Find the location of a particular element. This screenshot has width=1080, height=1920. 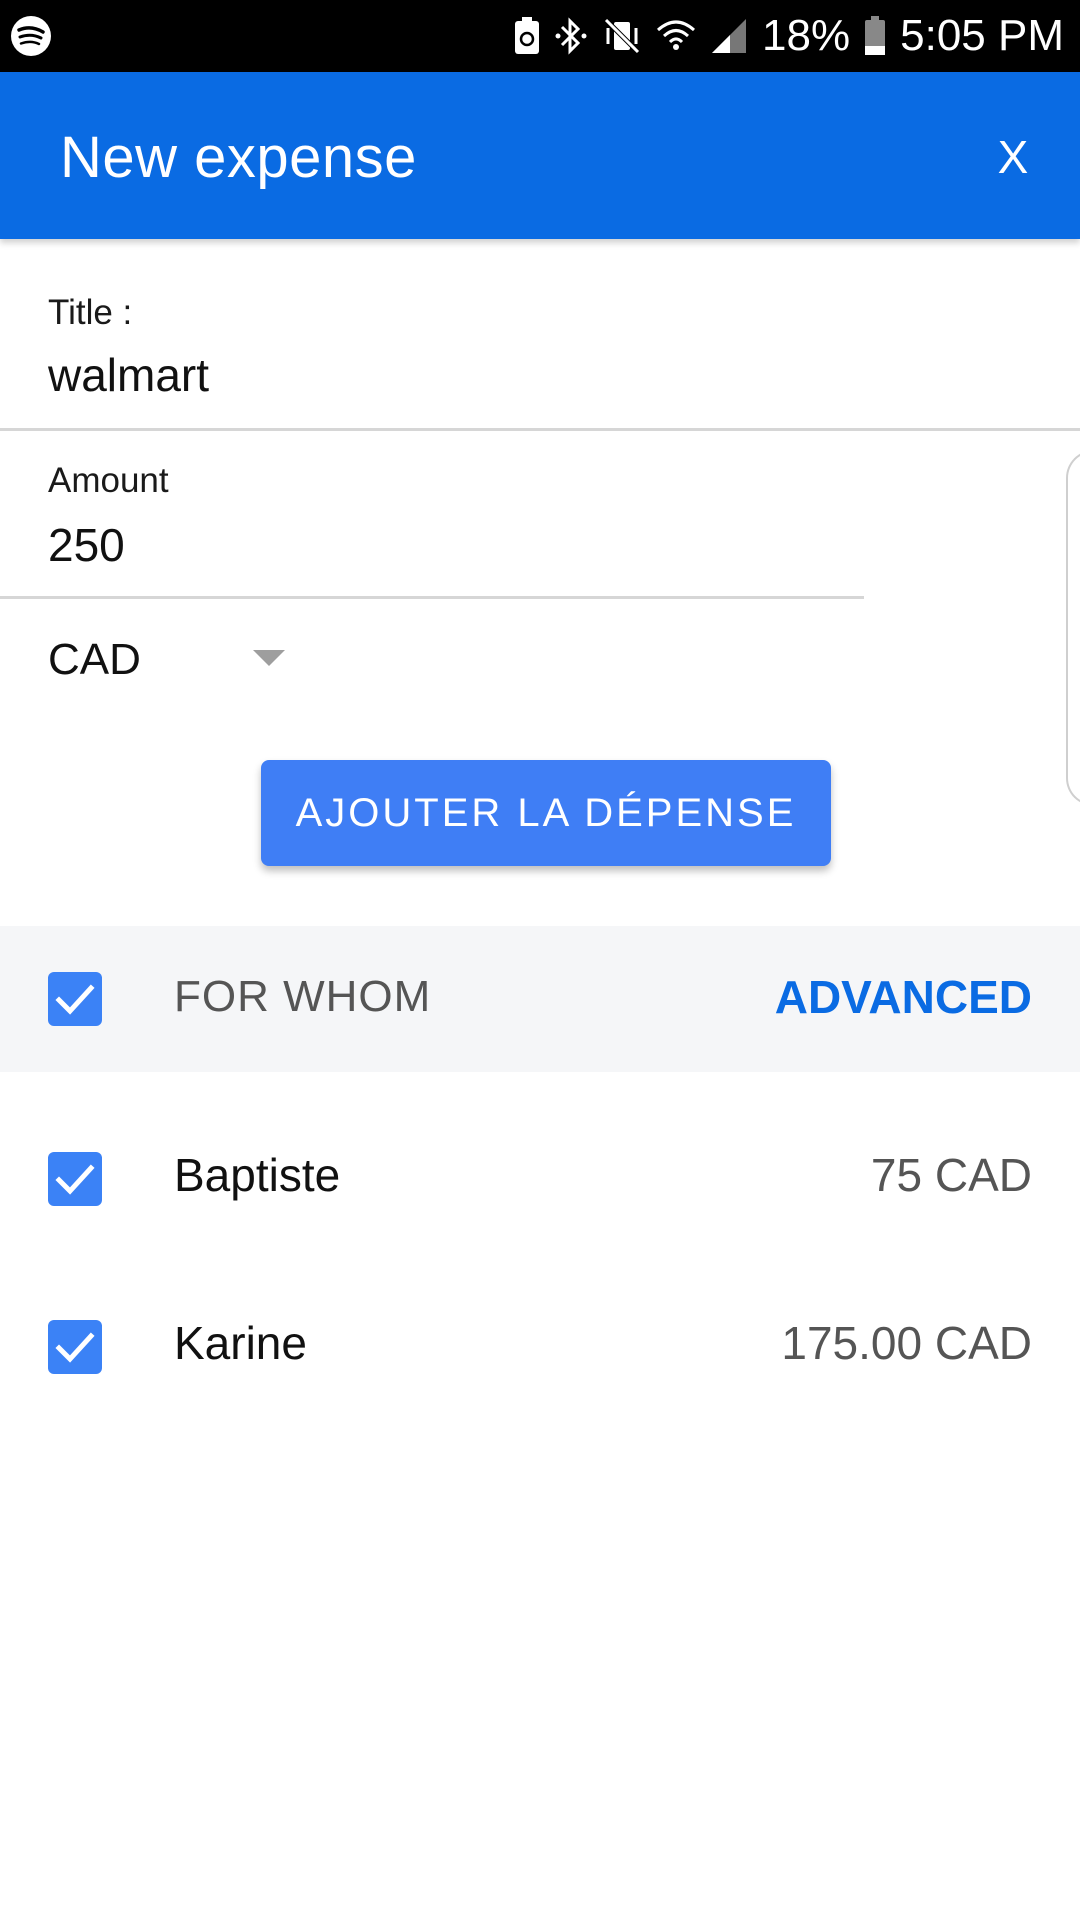

participant-amount: 175.00 CAD is located at coordinates (906, 1343).